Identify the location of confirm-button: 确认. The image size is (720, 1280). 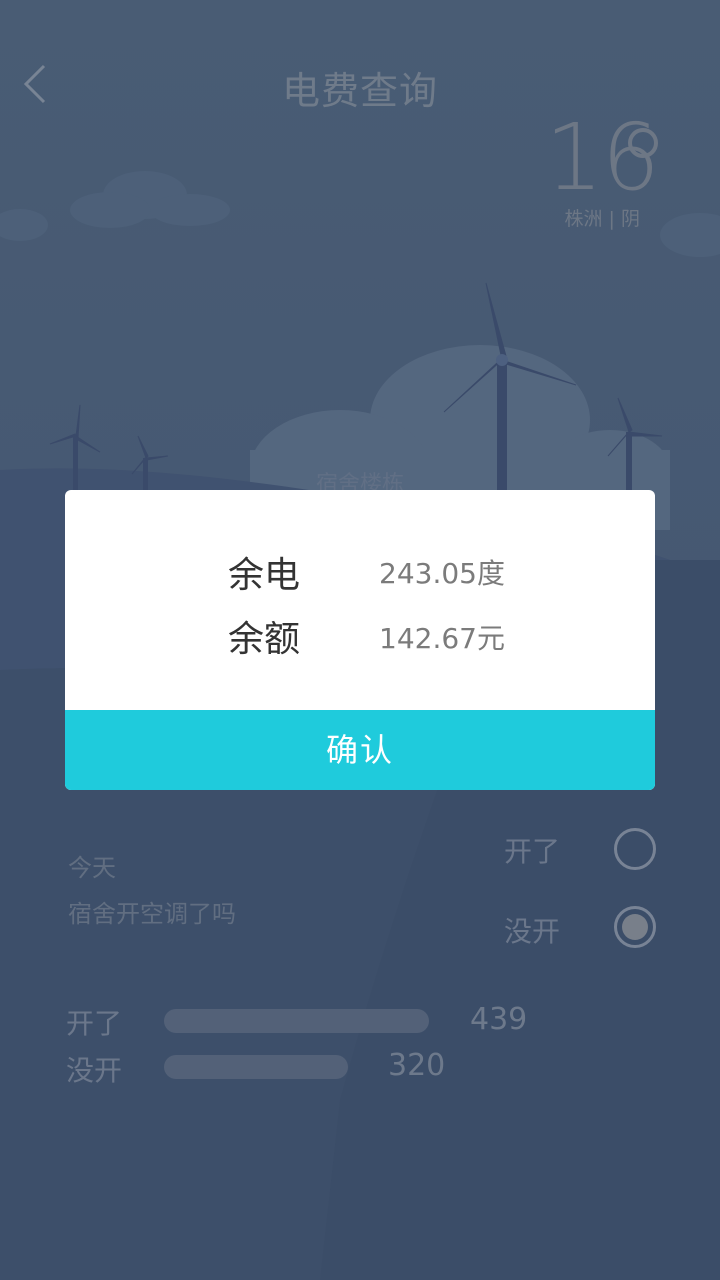
(360, 750).